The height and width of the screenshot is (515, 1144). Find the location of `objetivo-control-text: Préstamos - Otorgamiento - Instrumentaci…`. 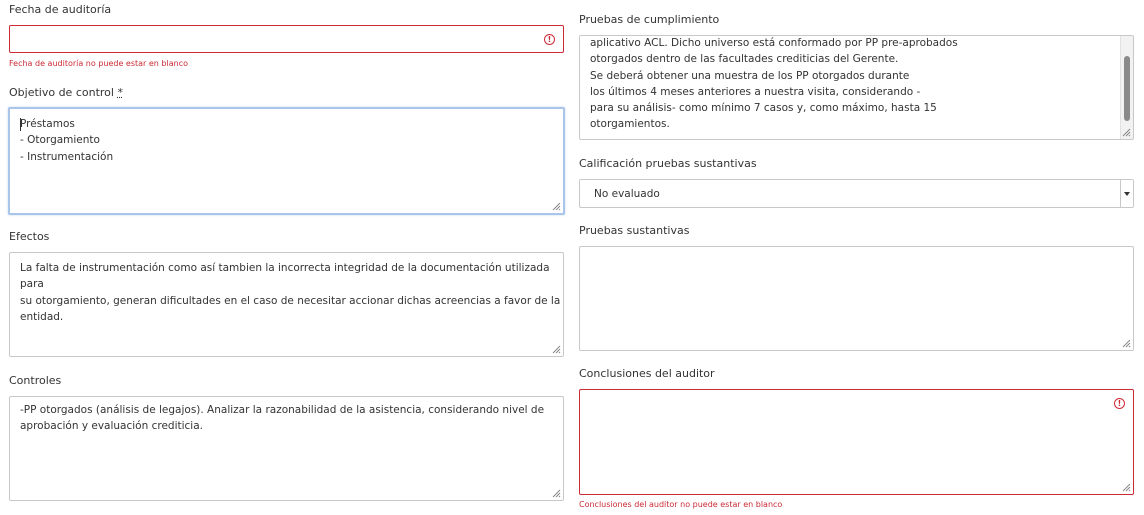

objetivo-control-text: Préstamos - Otorgamiento - Instrumentaci… is located at coordinates (67, 140).